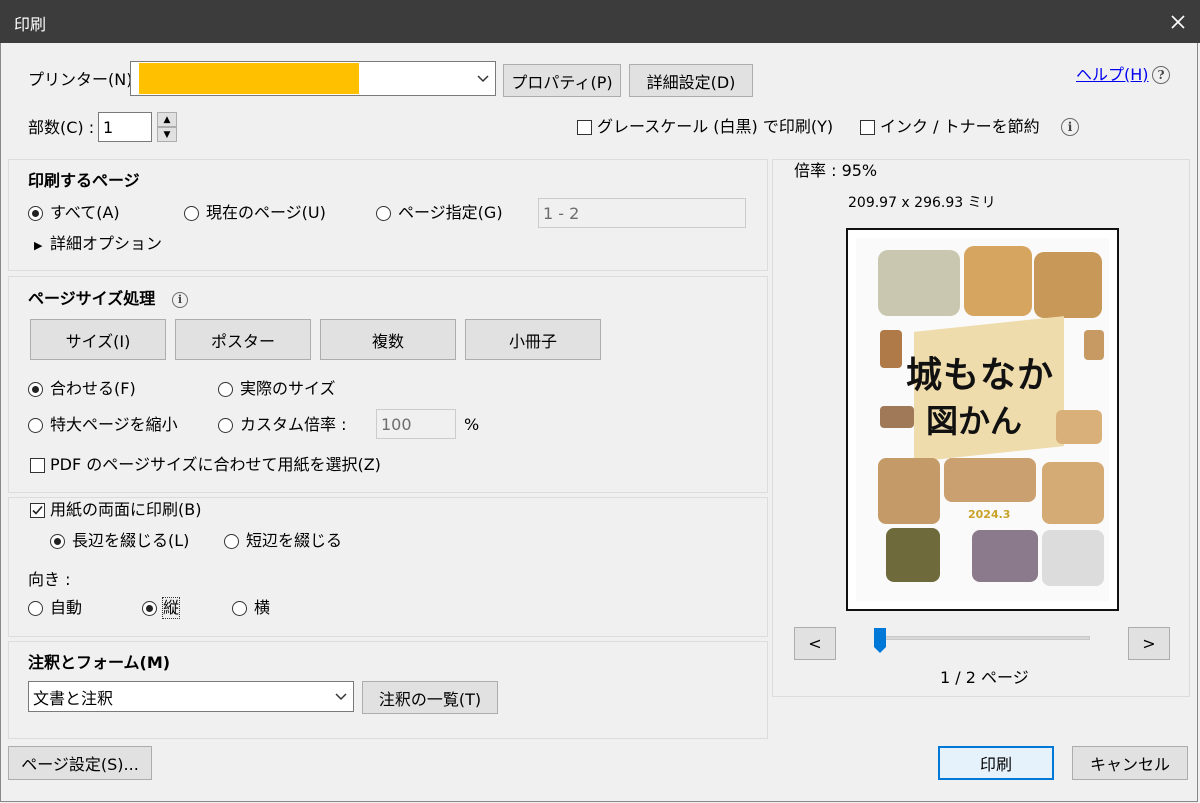 This screenshot has height=803, width=1200. Describe the element at coordinates (450, 212) in the screenshot. I see `pages-range-label: ページ指定(G)` at that location.